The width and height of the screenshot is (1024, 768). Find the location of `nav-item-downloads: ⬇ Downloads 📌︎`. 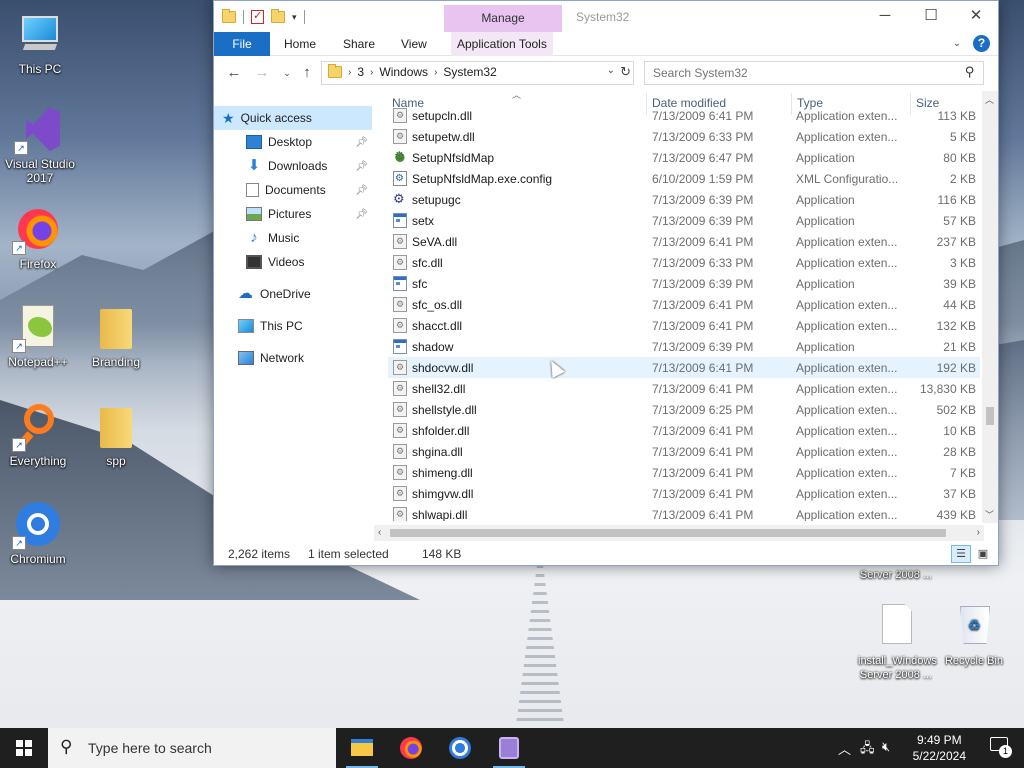

nav-item-downloads: ⬇ Downloads 📌︎ is located at coordinates (293, 166).